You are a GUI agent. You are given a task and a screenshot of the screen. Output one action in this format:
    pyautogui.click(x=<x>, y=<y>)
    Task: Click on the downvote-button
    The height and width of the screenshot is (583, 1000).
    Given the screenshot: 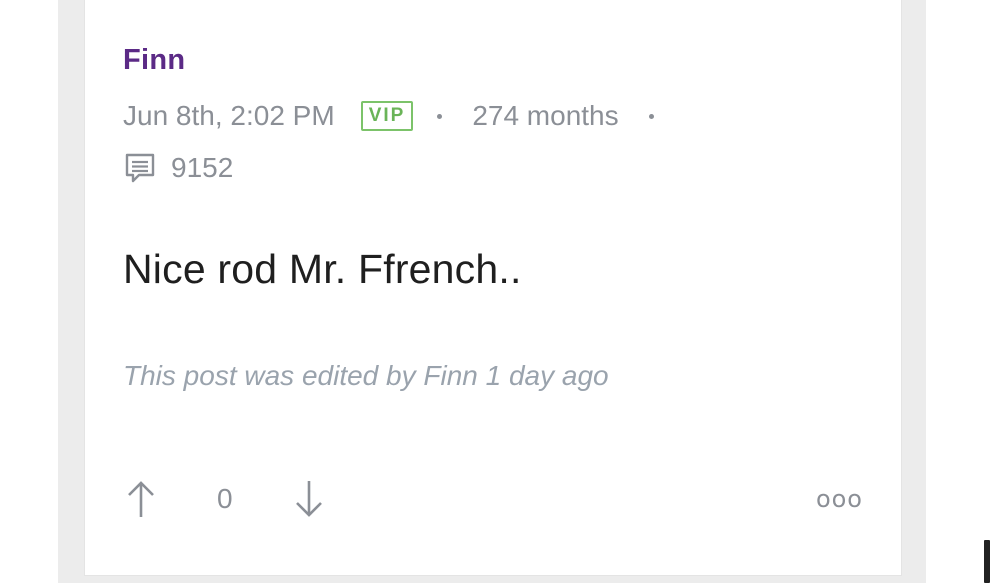 What is the action you would take?
    pyautogui.click(x=309, y=499)
    